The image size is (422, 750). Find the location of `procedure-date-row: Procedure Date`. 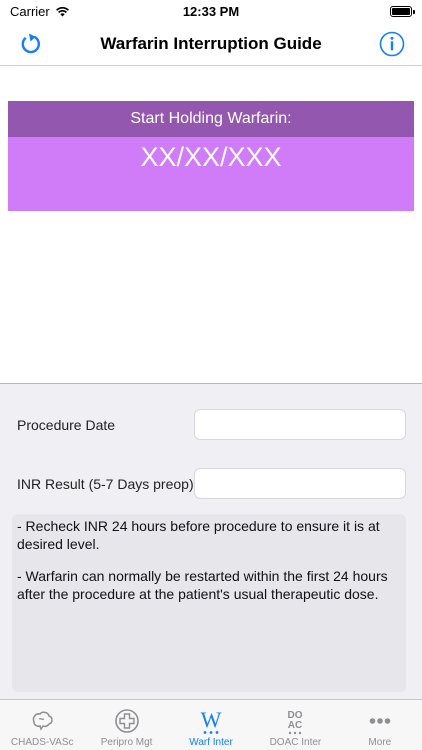

procedure-date-row: Procedure Date is located at coordinates (211, 425).